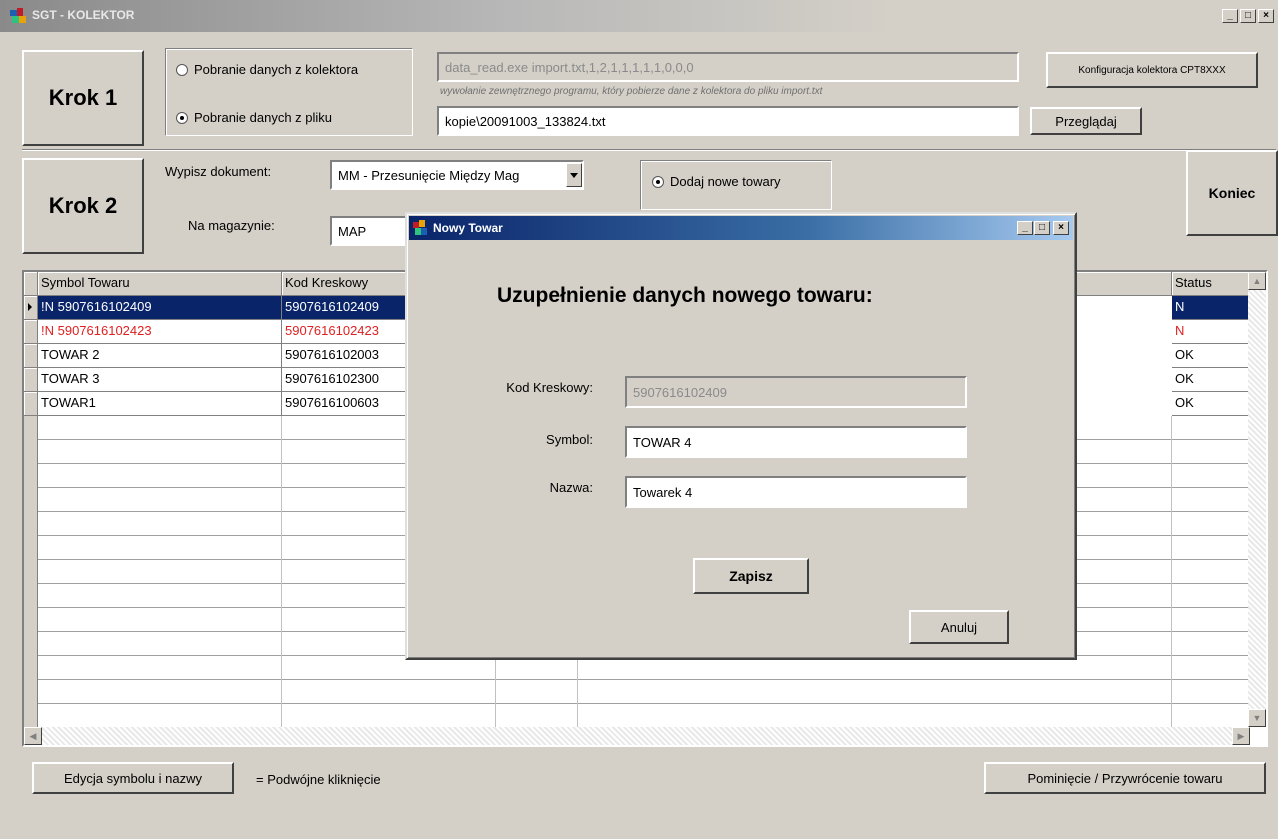 The image size is (1278, 839). I want to click on name-label: Nazwa:, so click(571, 487).